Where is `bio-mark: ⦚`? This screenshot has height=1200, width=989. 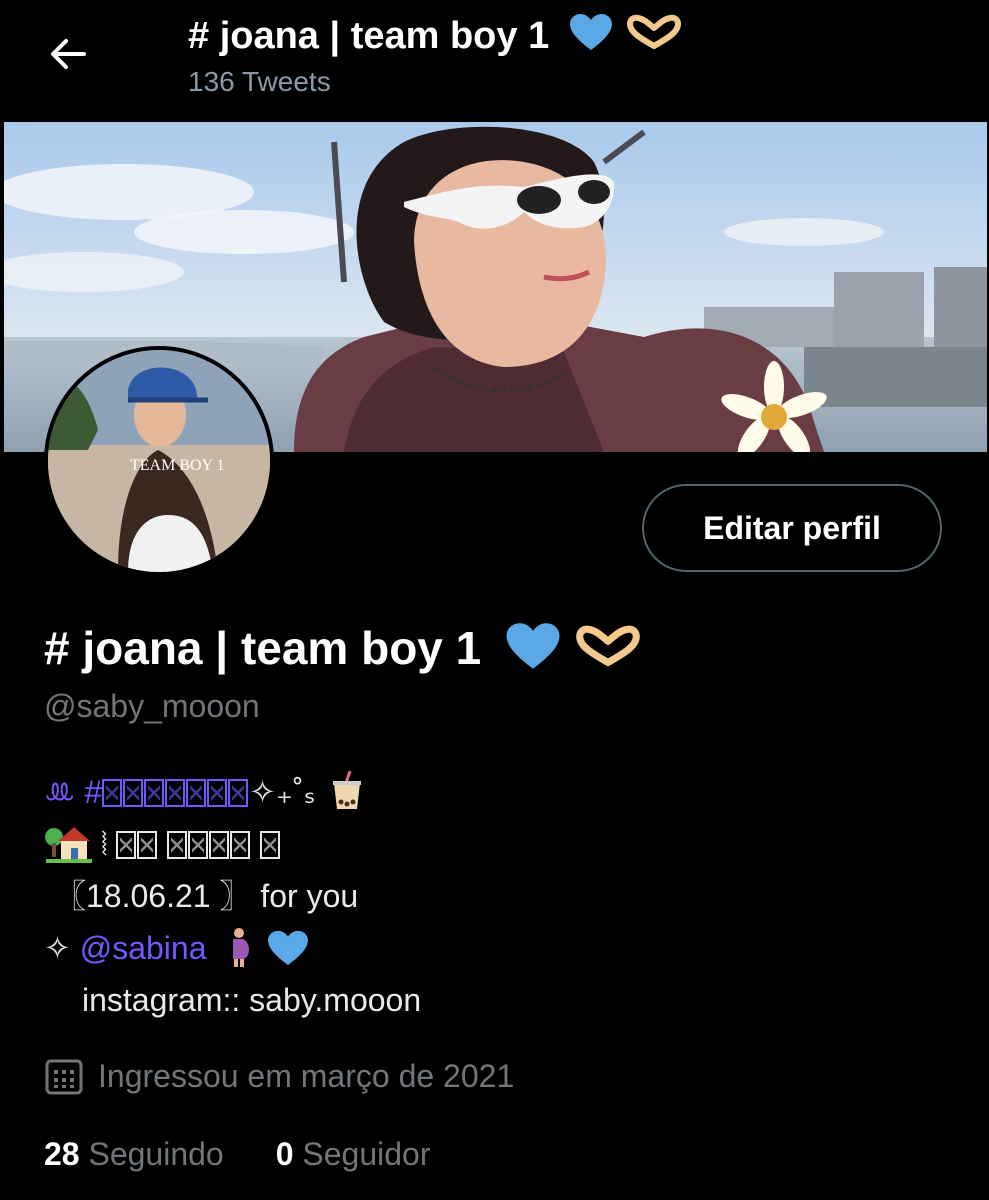 bio-mark: ⦚ is located at coordinates (104, 844).